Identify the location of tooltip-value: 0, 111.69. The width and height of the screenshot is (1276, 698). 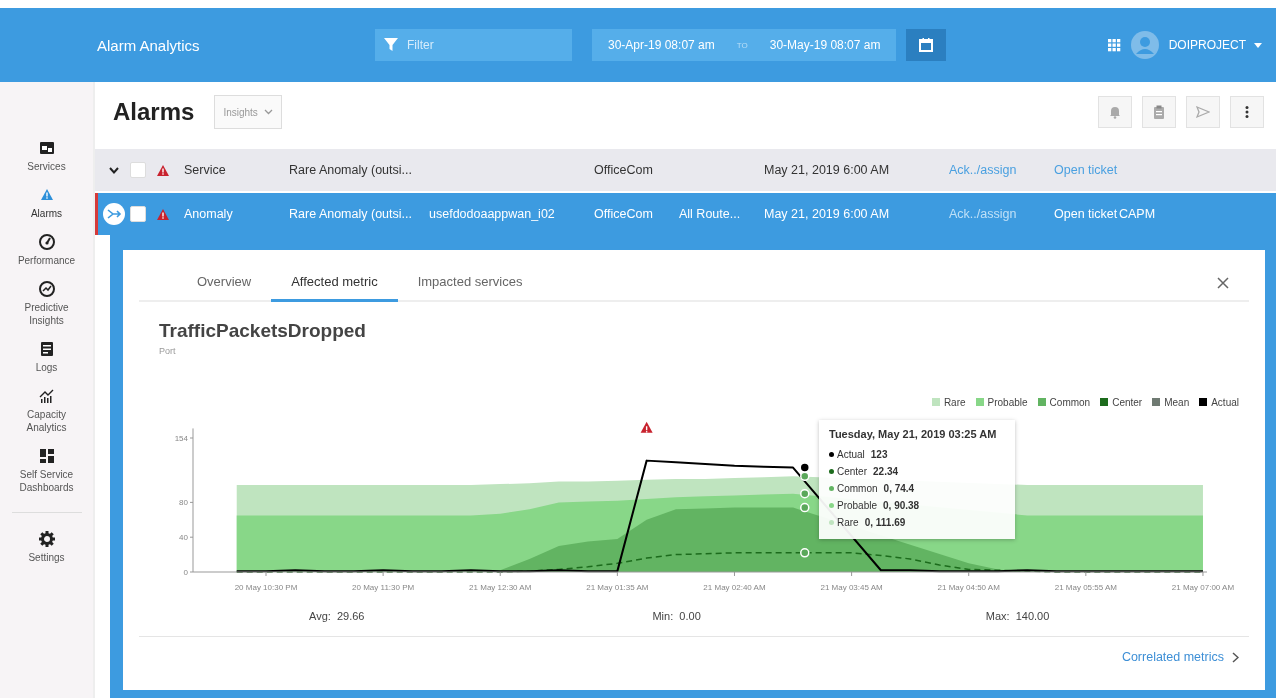
(885, 522).